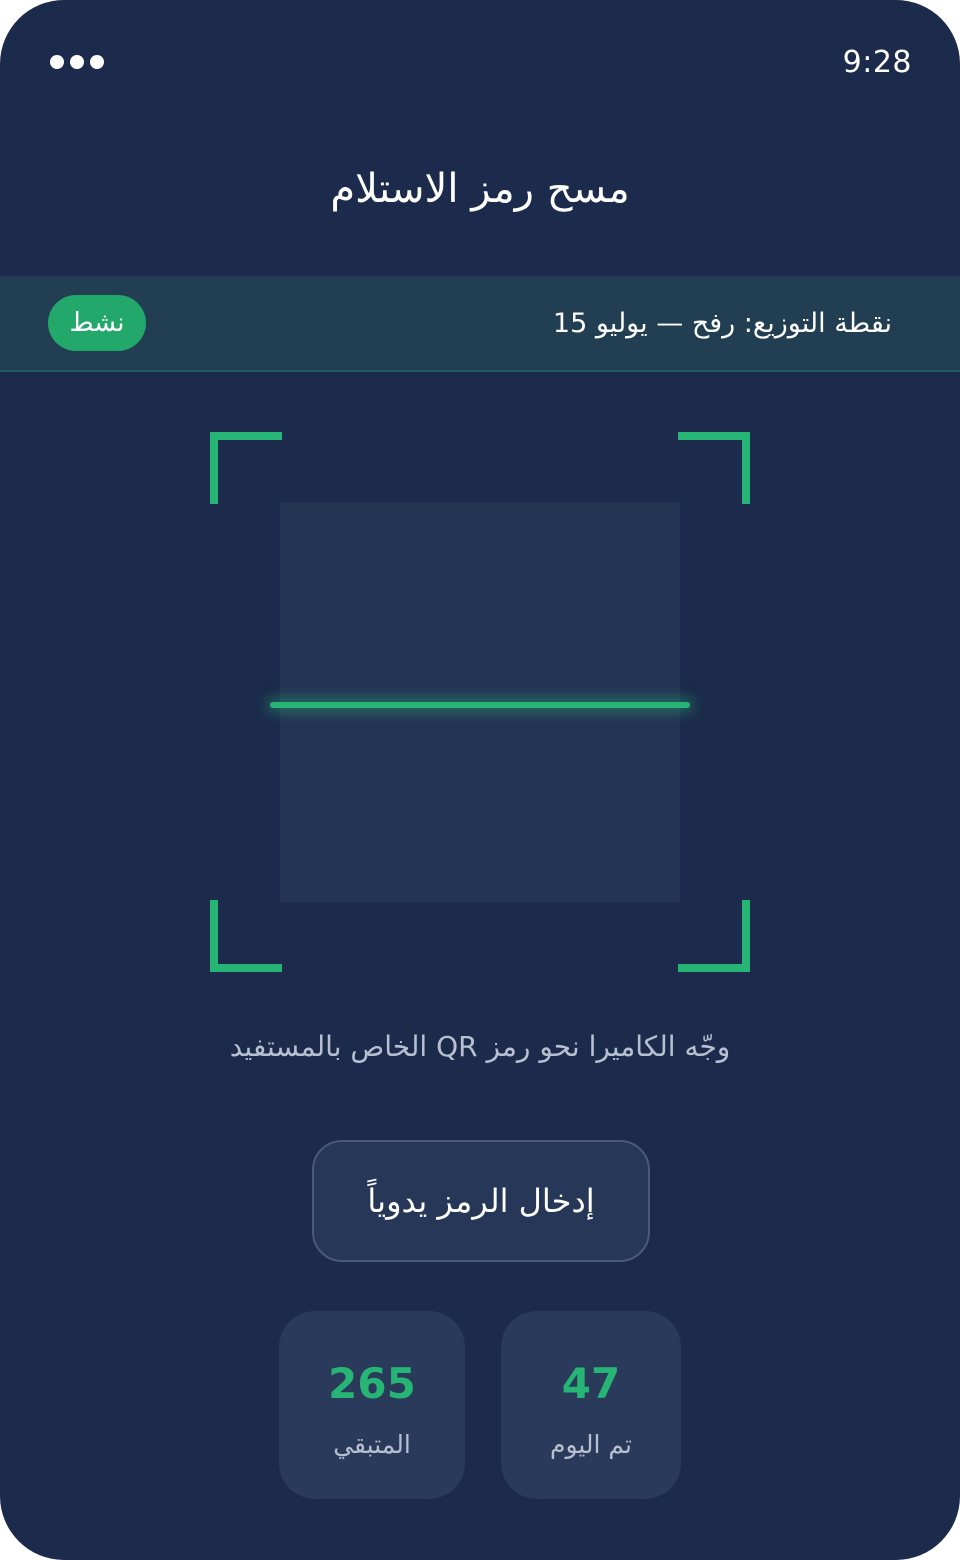 Image resolution: width=960 pixels, height=1560 pixels. Describe the element at coordinates (722, 323) in the screenshot. I see `distribution-point-label: نقطة التوزيع: رفح — يوليو 15` at that location.